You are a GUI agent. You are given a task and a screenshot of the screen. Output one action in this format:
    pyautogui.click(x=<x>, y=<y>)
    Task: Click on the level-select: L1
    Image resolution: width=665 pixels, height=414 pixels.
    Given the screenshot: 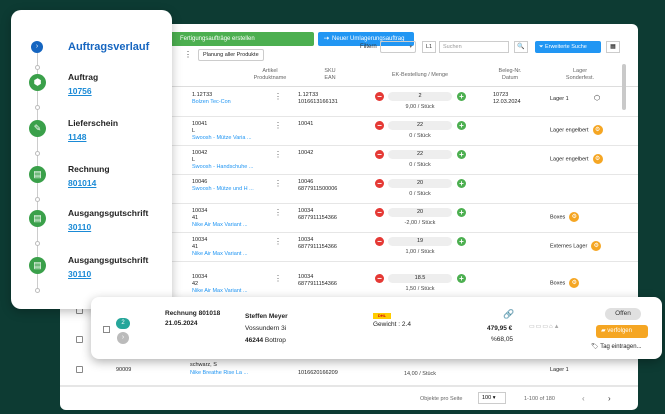 What is the action you would take?
    pyautogui.click(x=429, y=47)
    